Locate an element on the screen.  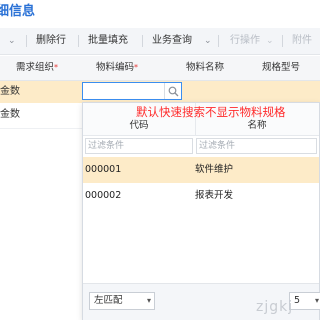
business-query-button: 业务查询 is located at coordinates (172, 41).